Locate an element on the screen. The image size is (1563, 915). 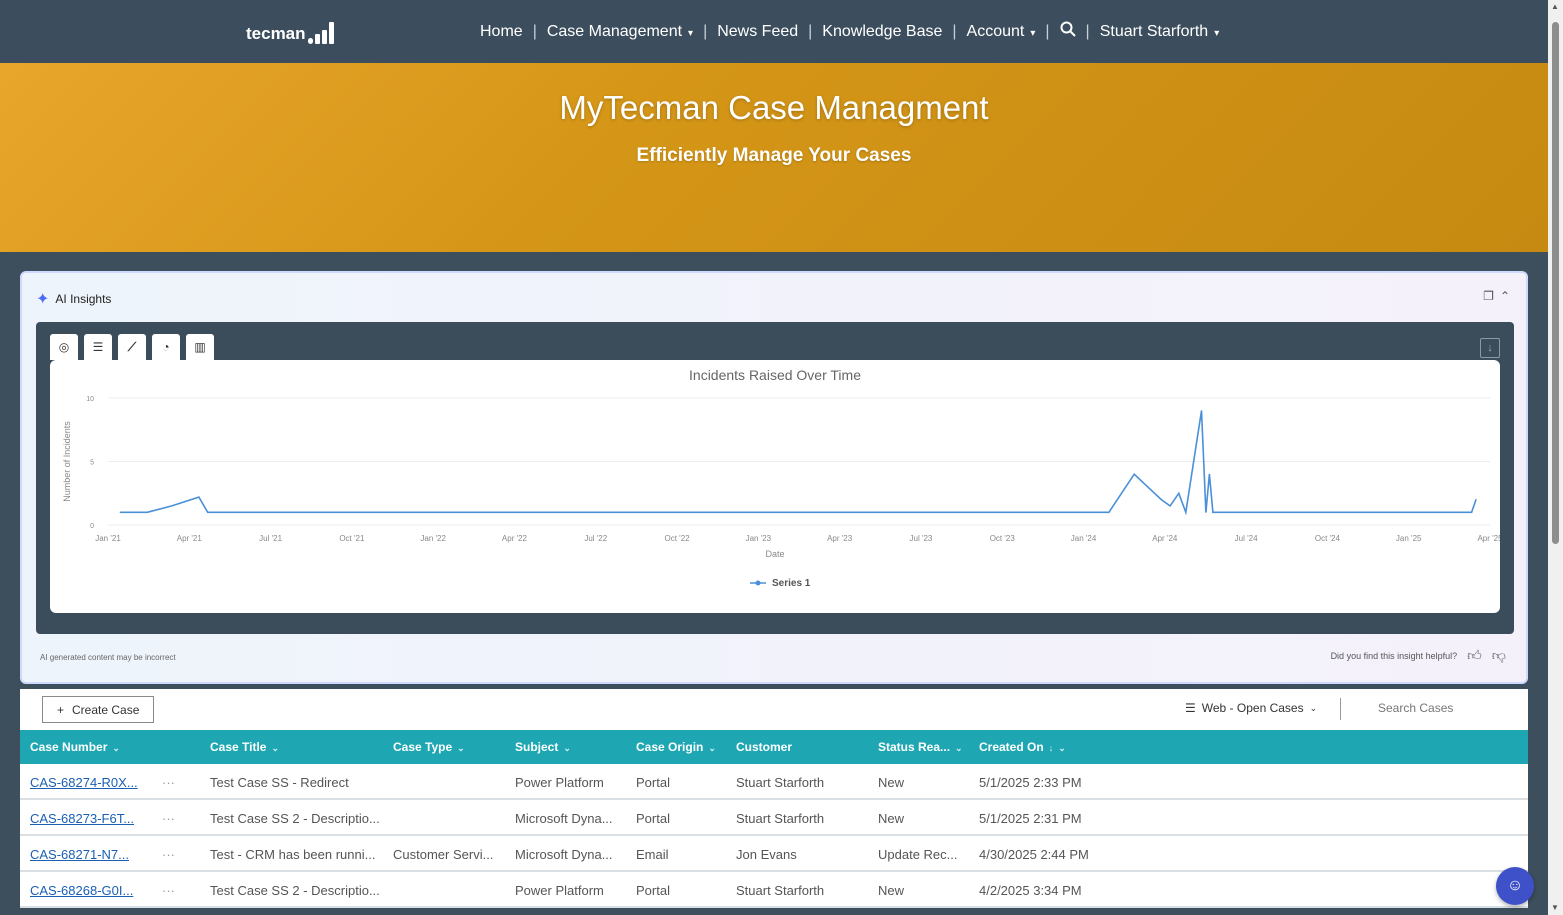
y-tick-label: 0 is located at coordinates (92, 526).